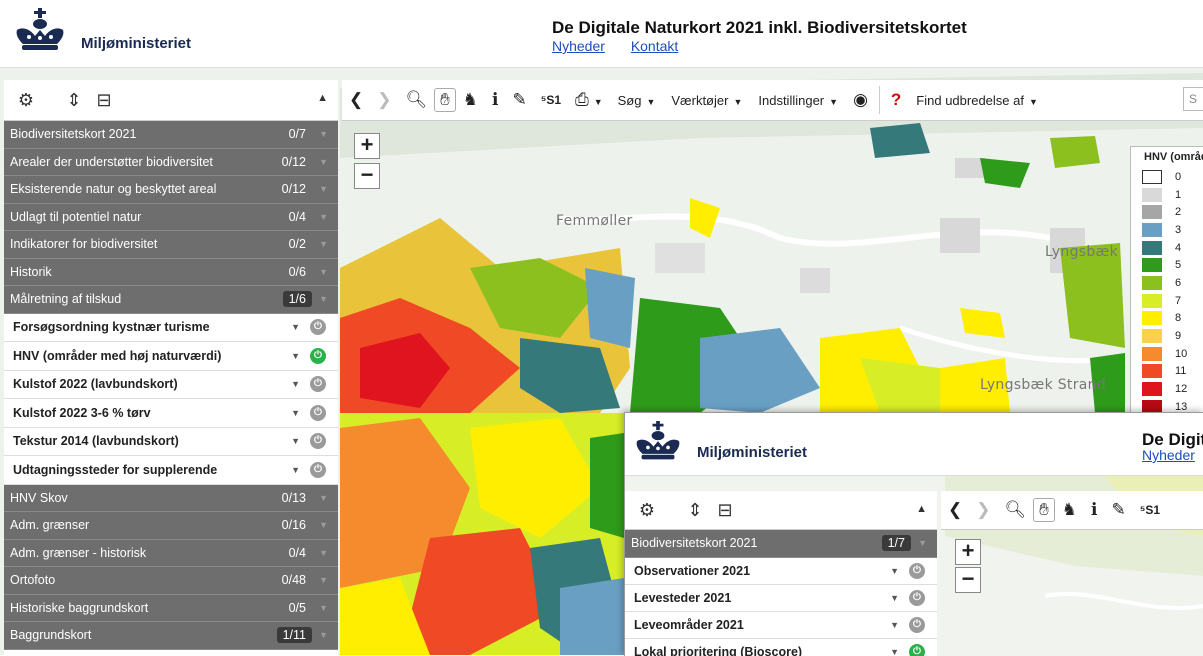  What do you see at coordinates (171, 636) in the screenshot?
I see `category-row: Baggrundskort1/11▼` at bounding box center [171, 636].